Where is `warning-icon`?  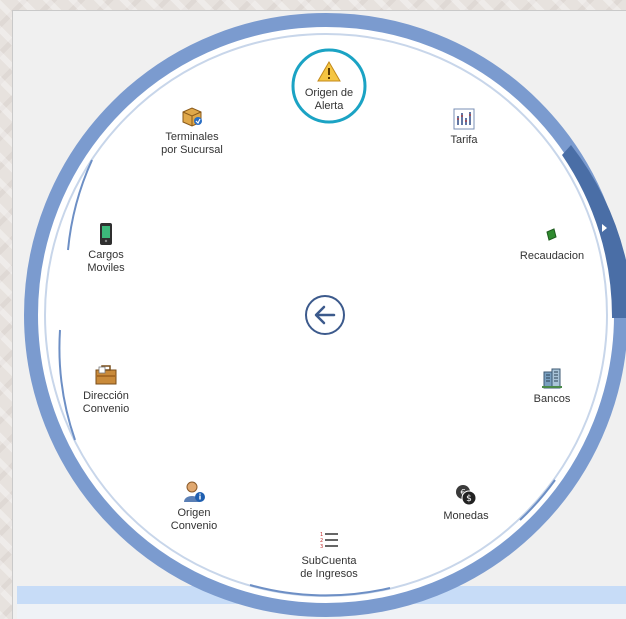 warning-icon is located at coordinates (329, 71).